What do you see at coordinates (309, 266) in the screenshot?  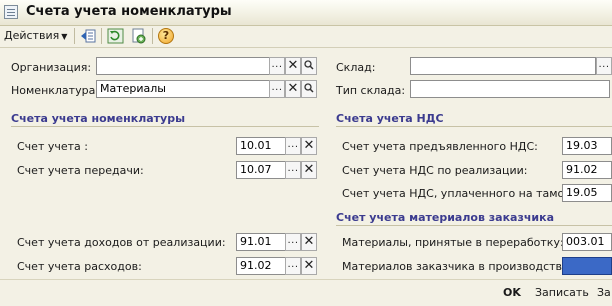 I see `expense-account-clear-icon: ✕` at bounding box center [309, 266].